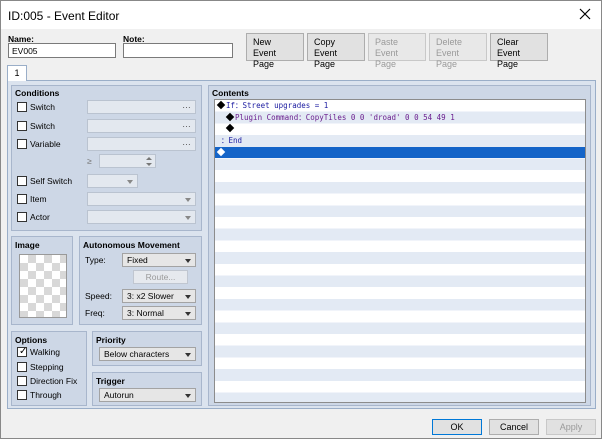 This screenshot has width=602, height=439. Describe the element at coordinates (137, 354) in the screenshot. I see `selected-value: Below characters` at that location.